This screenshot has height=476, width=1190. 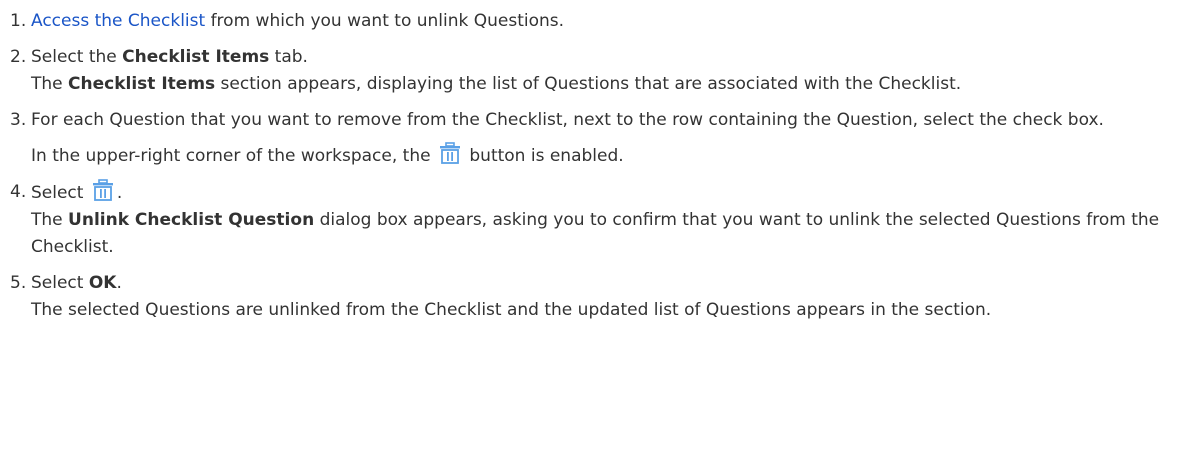 What do you see at coordinates (610, 193) in the screenshot?
I see `step-instruction: Select .` at bounding box center [610, 193].